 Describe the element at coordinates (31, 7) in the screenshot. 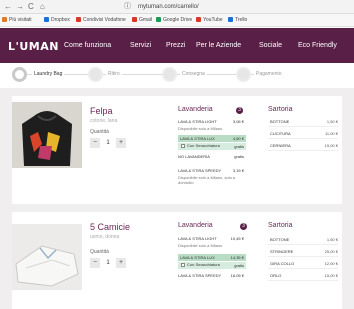

I see `reload-icon: C` at that location.